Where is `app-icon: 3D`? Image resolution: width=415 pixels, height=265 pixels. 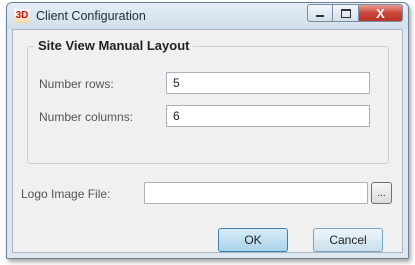
app-icon: 3D is located at coordinates (22, 16).